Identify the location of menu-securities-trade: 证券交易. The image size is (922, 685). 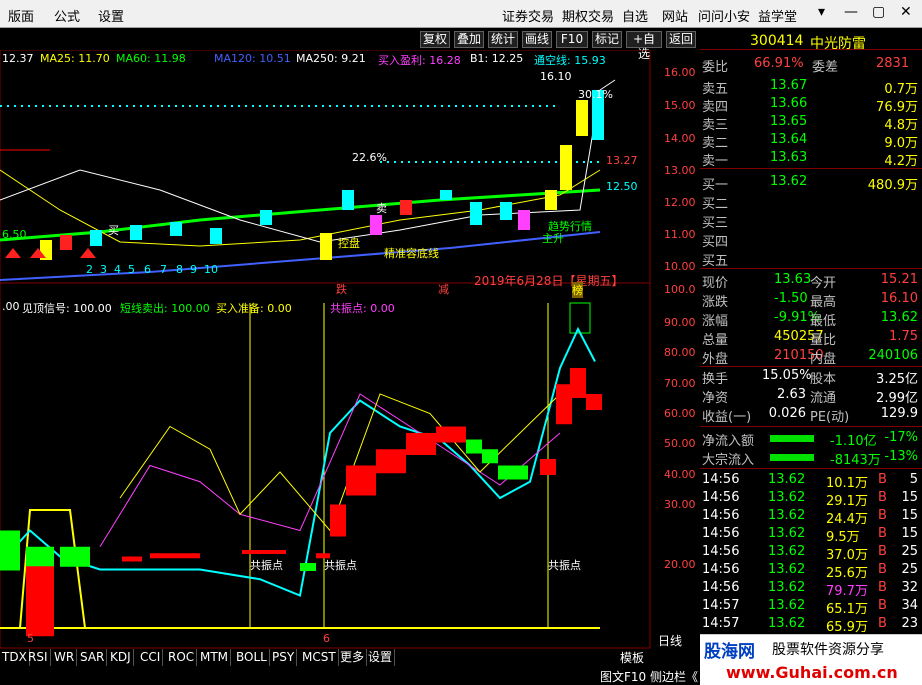
(528, 15).